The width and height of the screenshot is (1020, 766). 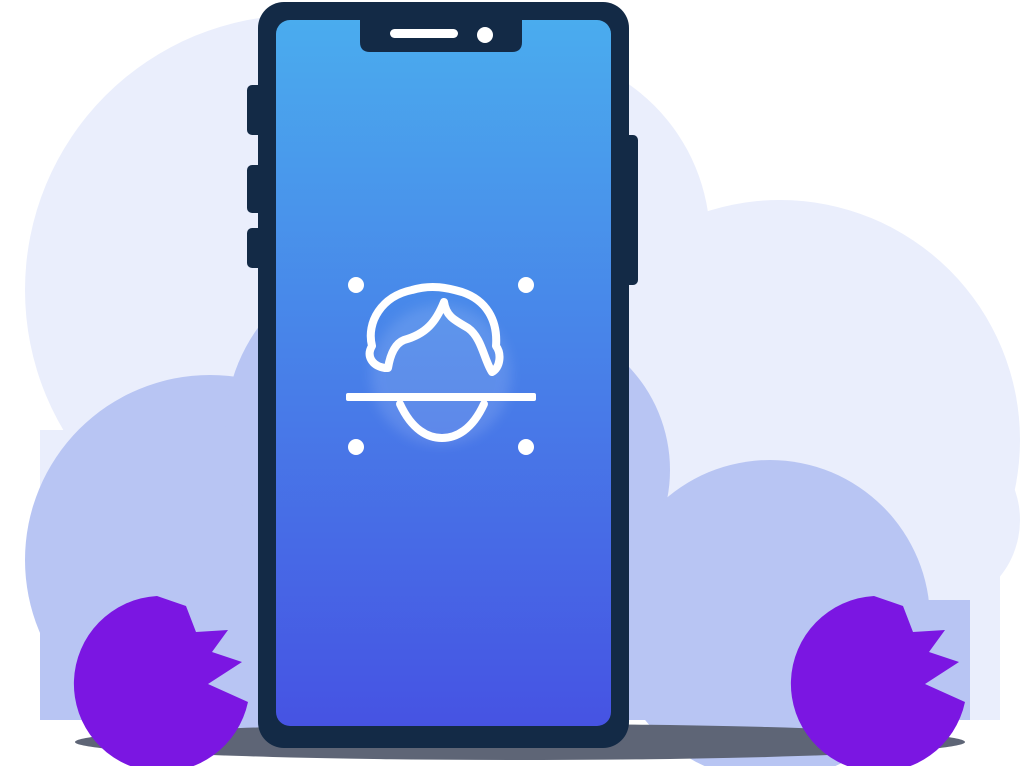 I want to click on front-camera, so click(x=485, y=35).